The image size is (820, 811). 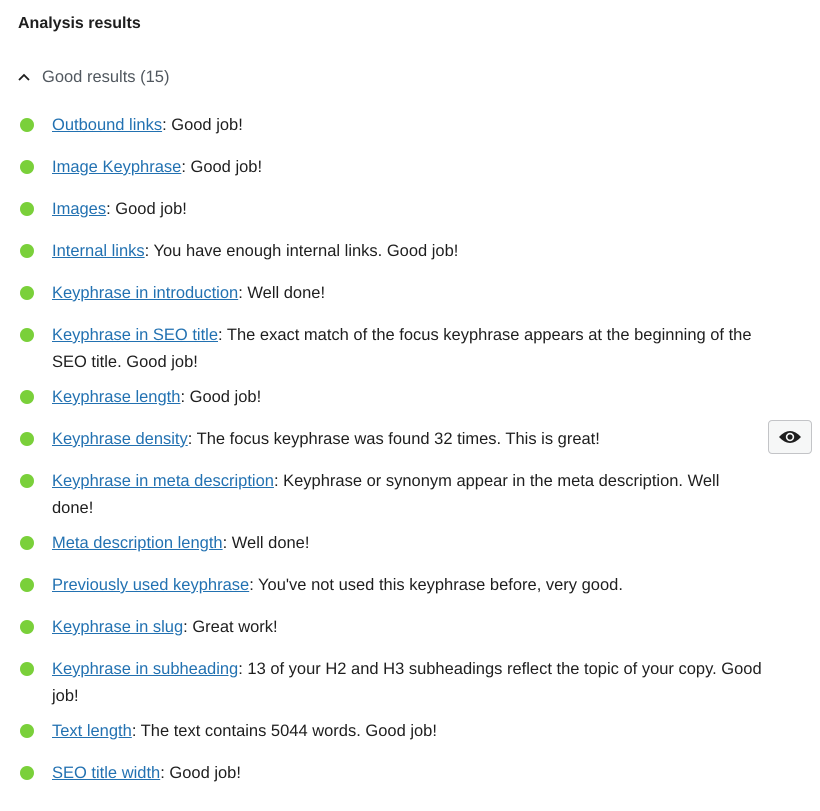 I want to click on result-link: Meta description length, so click(x=137, y=543).